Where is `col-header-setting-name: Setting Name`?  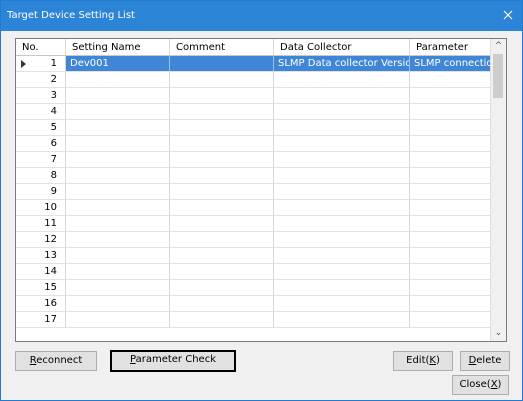 col-header-setting-name: Setting Name is located at coordinates (118, 47).